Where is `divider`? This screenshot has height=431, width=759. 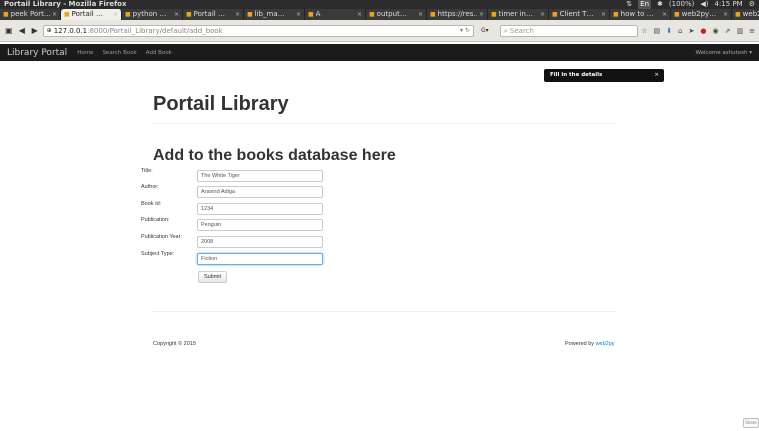 divider is located at coordinates (384, 123).